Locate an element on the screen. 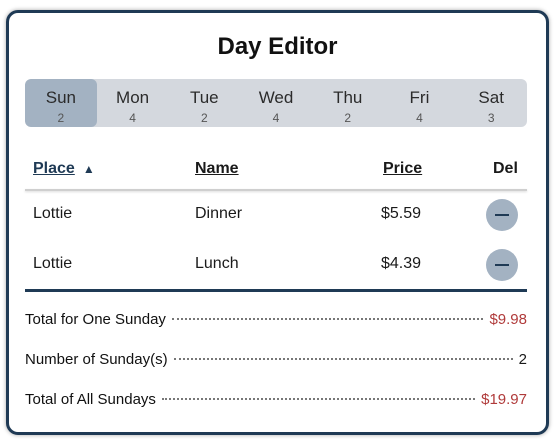 The image size is (555, 439). cell-name: Dinner is located at coordinates (219, 213).